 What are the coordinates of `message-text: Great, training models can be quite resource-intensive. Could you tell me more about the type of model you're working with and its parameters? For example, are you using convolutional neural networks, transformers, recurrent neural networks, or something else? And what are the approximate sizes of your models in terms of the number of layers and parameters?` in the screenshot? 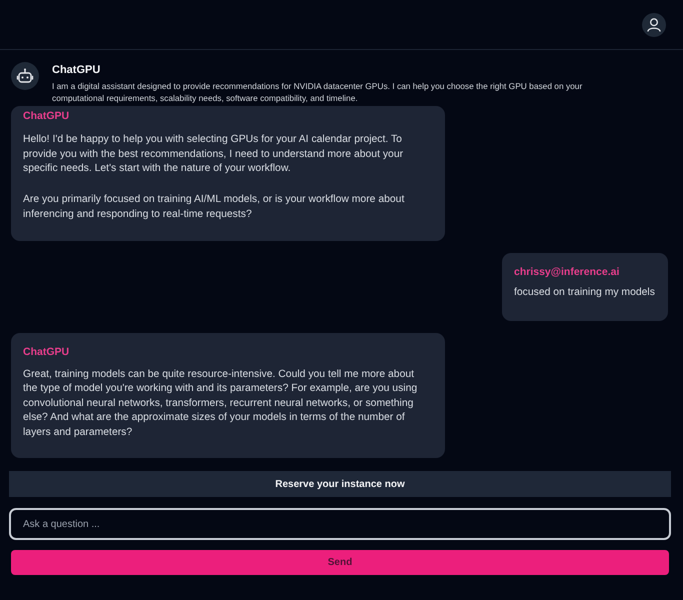 It's located at (220, 404).